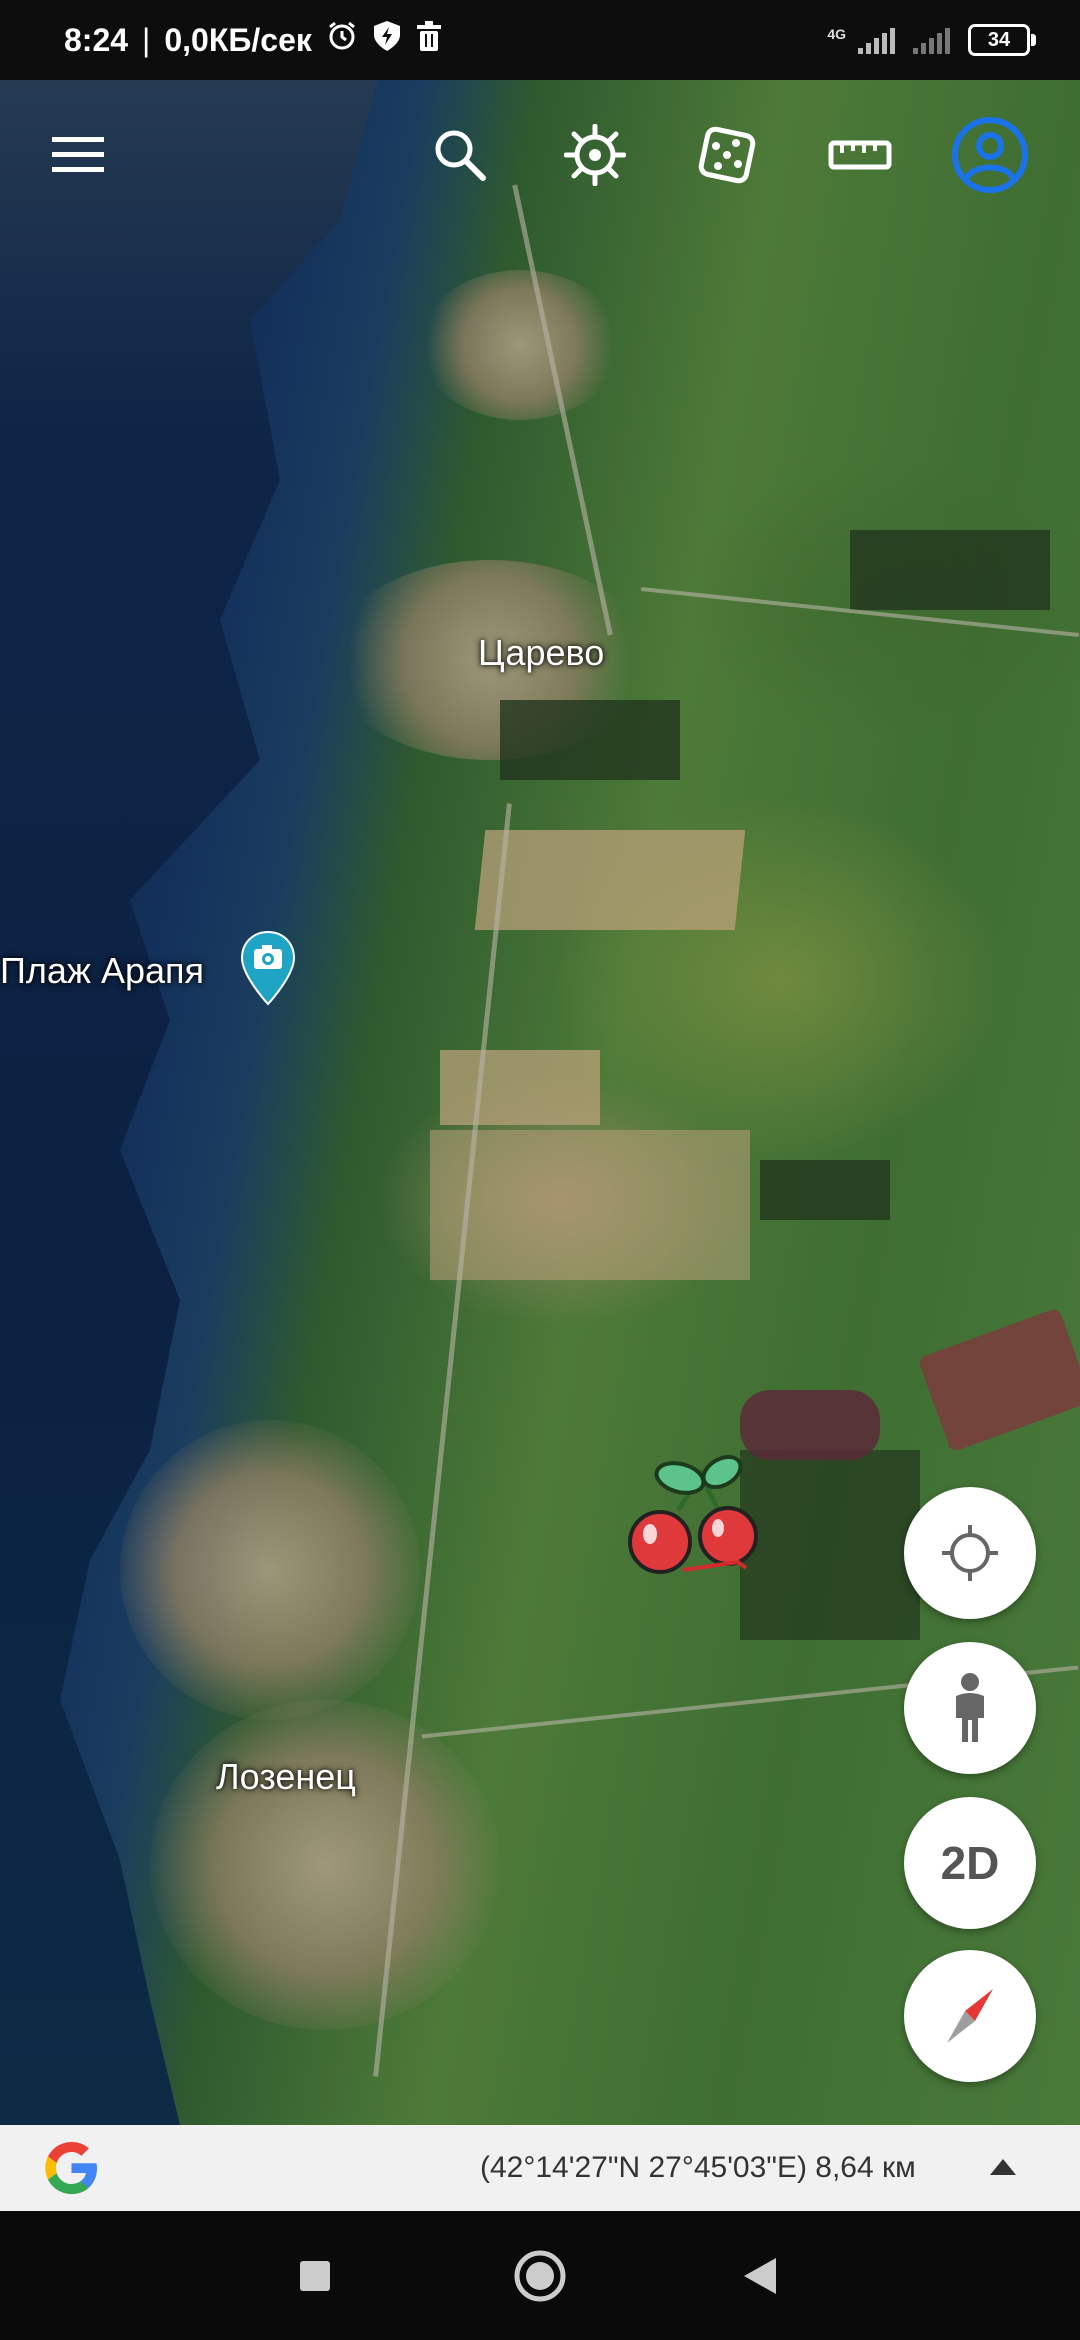  I want to click on expand-info-button, so click(1003, 2167).